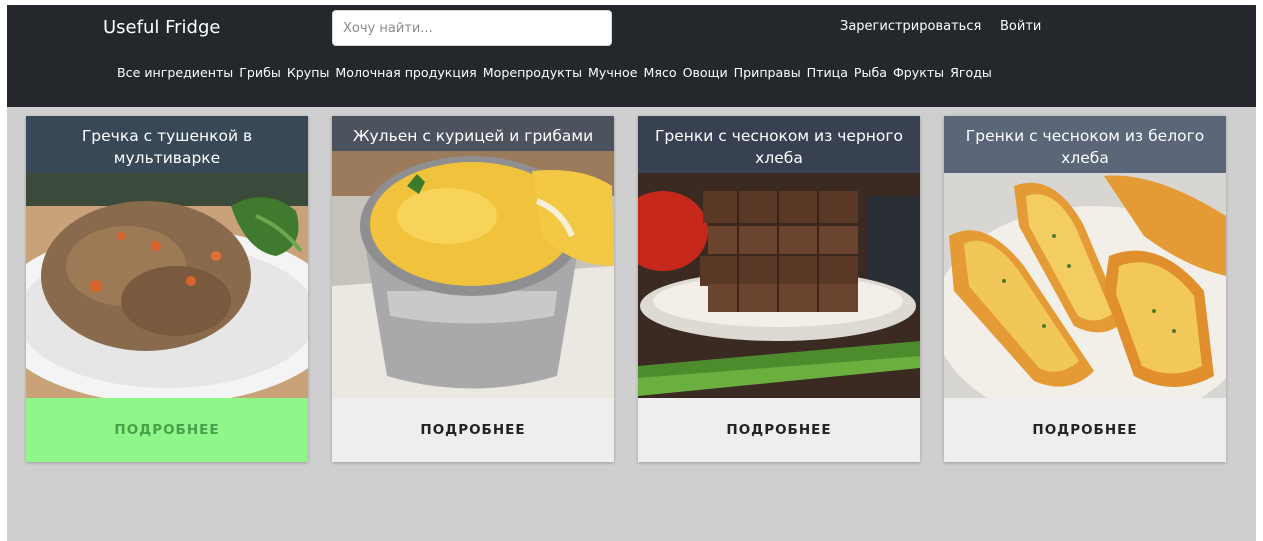 The height and width of the screenshot is (541, 1263). I want to click on register-link: Зарегистрироваться, so click(910, 27).